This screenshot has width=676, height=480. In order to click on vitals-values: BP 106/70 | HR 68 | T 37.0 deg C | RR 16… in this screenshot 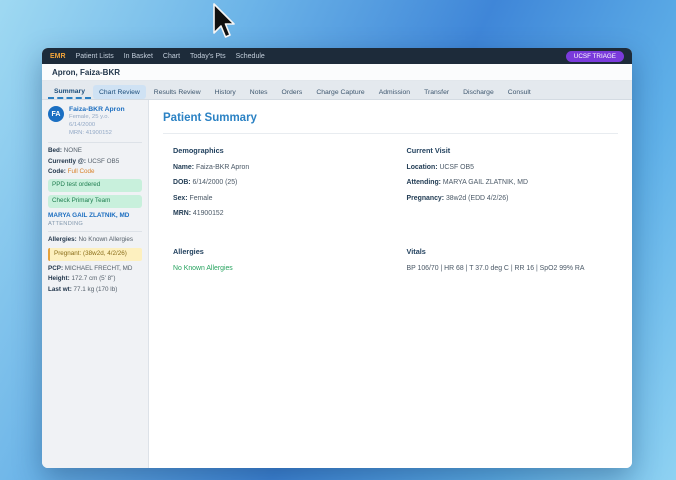, I will do `click(495, 269)`.